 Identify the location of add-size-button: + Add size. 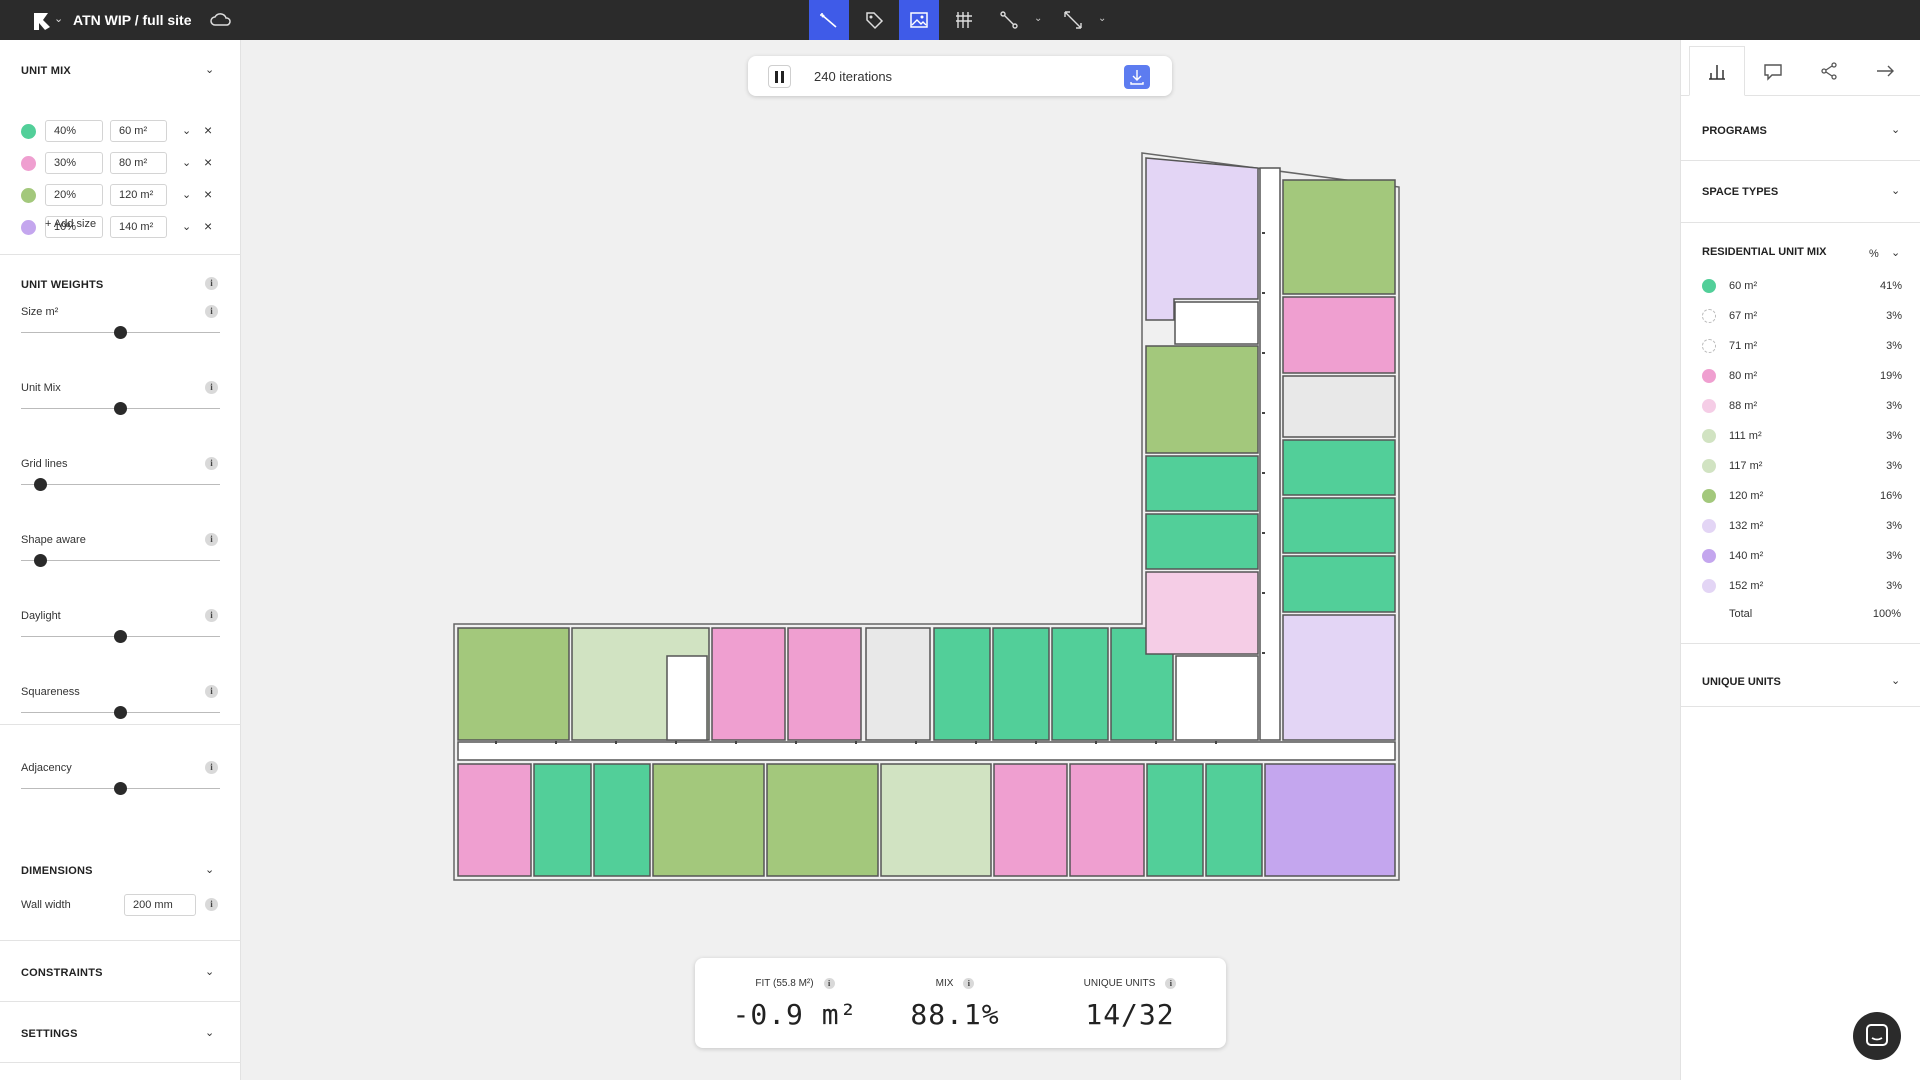
(70, 224).